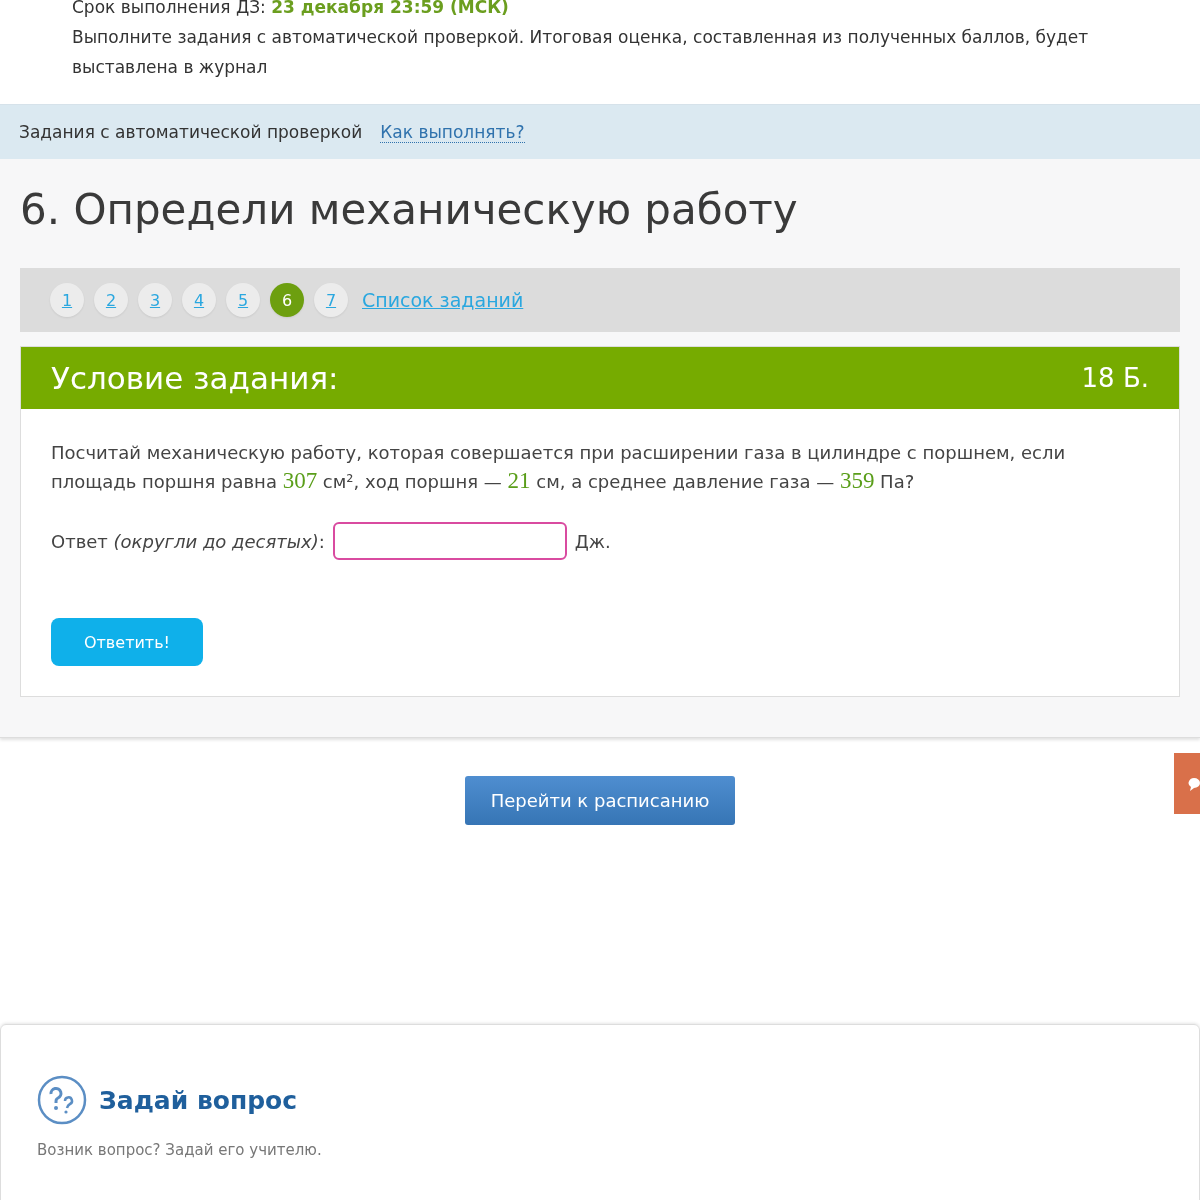  Describe the element at coordinates (600, 800) in the screenshot. I see `schedule-button: Перейти к расписанию` at that location.